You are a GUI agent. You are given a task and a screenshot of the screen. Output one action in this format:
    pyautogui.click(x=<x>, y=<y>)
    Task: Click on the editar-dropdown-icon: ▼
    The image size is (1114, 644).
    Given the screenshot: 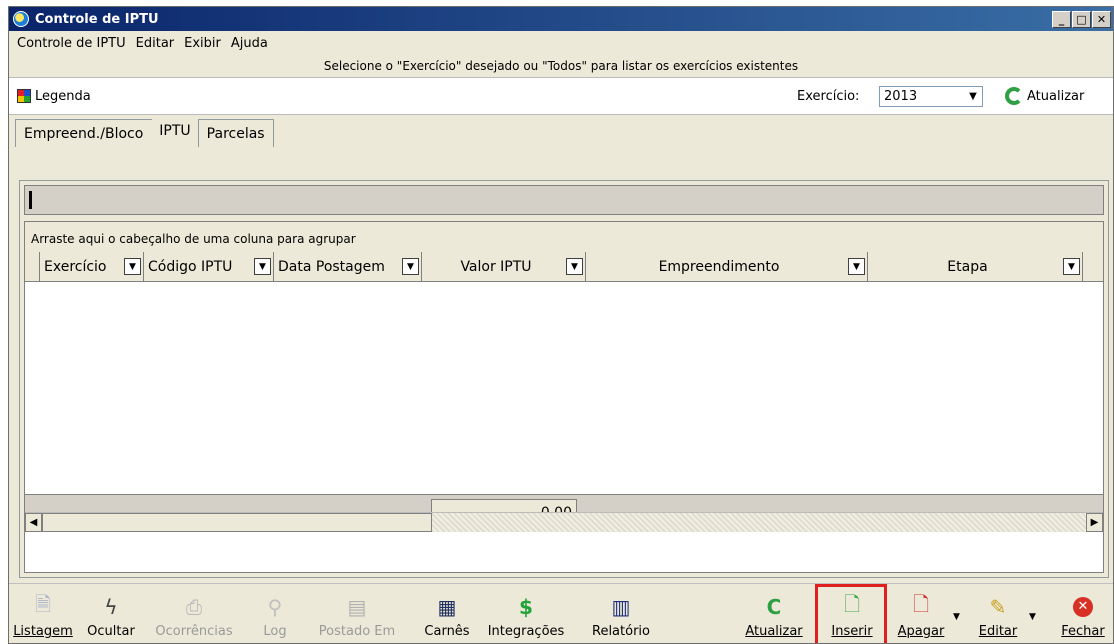 What is the action you would take?
    pyautogui.click(x=1032, y=617)
    